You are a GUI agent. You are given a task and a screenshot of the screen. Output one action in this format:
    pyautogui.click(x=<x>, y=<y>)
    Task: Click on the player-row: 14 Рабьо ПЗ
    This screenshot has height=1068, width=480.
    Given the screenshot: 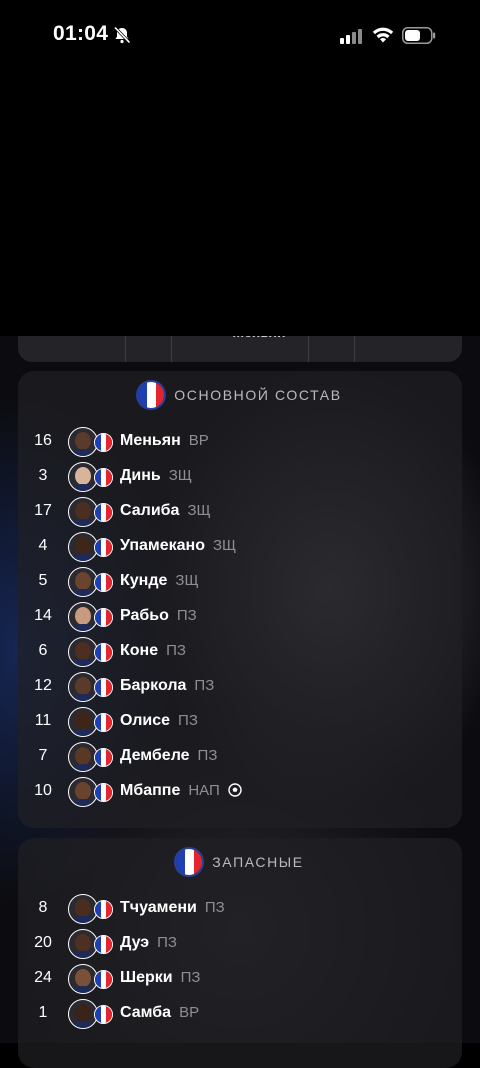 What is the action you would take?
    pyautogui.click(x=240, y=617)
    